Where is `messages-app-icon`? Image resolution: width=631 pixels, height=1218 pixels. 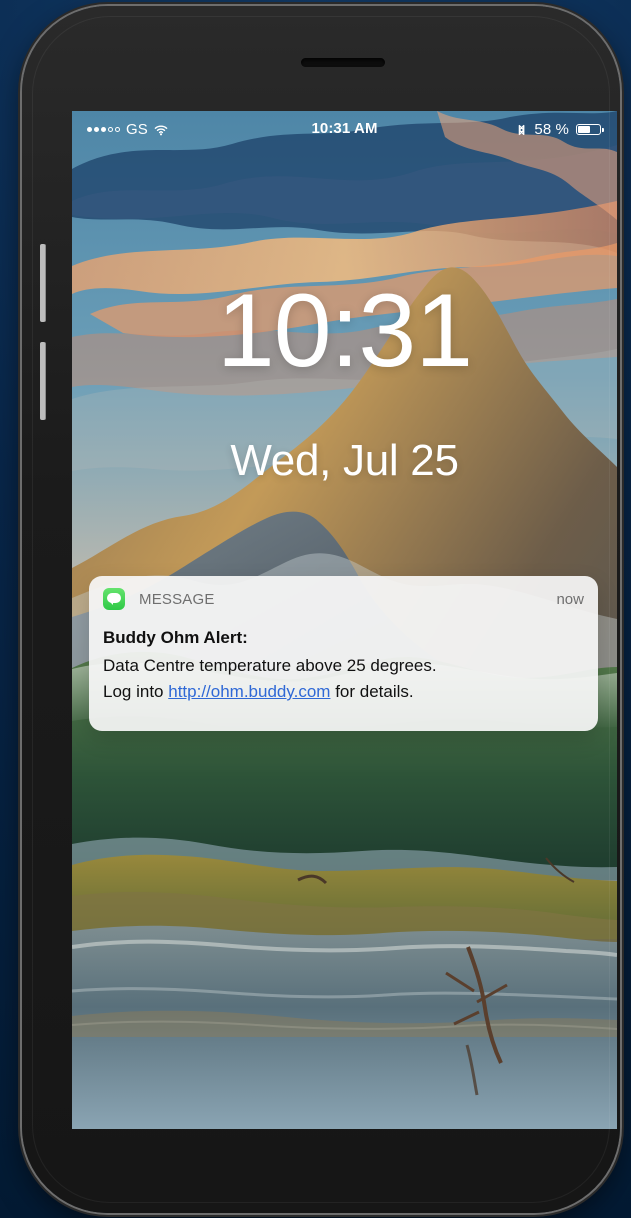 messages-app-icon is located at coordinates (114, 599).